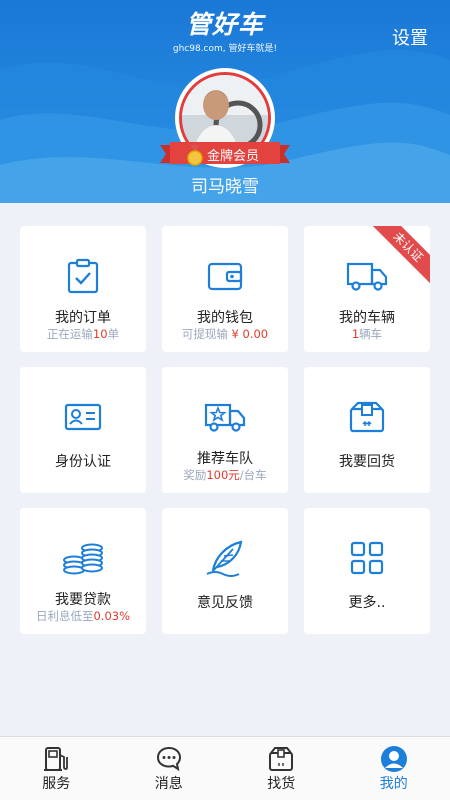  I want to click on tab-mine: 我的, so click(394, 768).